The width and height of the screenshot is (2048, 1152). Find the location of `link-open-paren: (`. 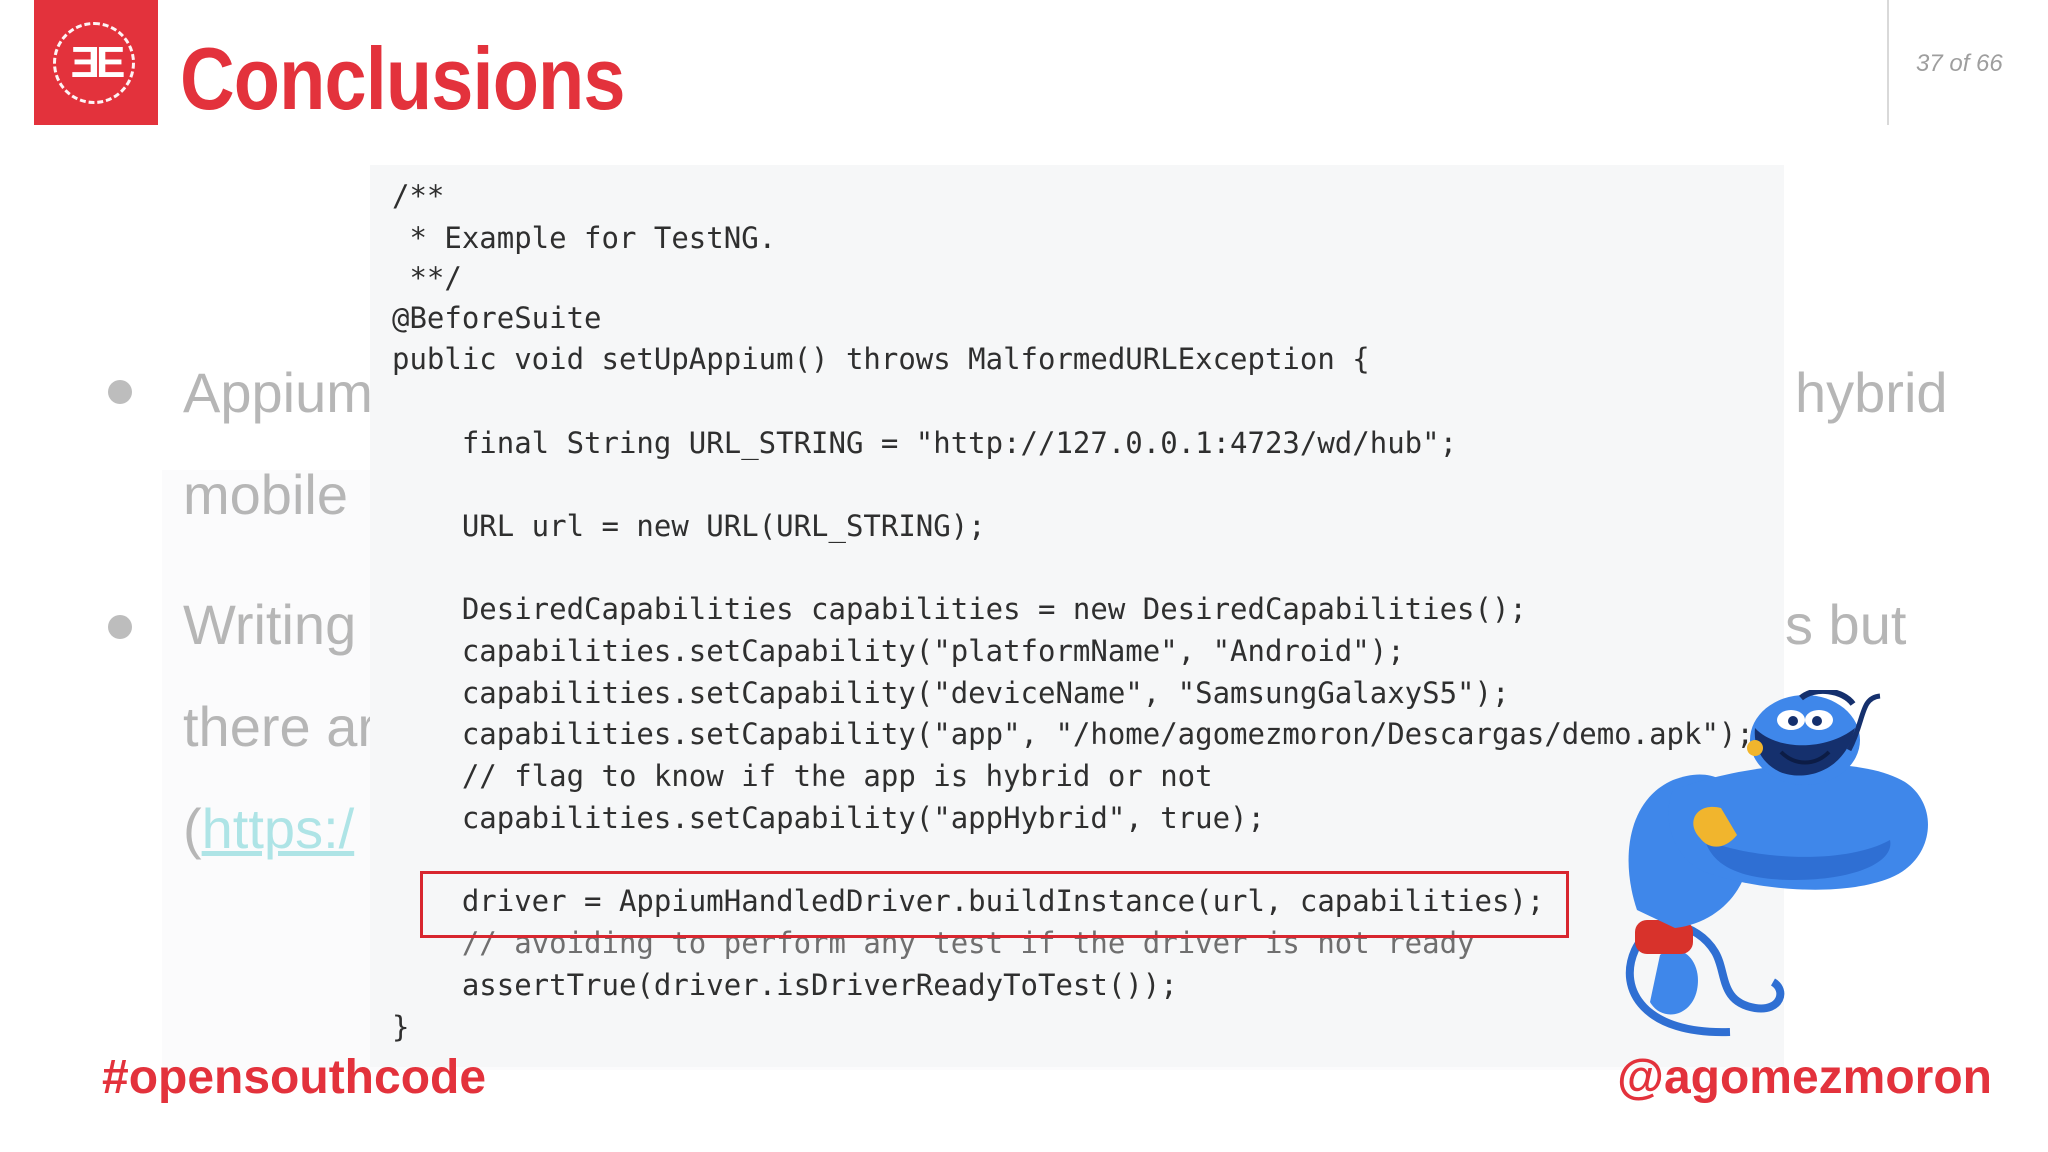

link-open-paren: ( is located at coordinates (192, 828).